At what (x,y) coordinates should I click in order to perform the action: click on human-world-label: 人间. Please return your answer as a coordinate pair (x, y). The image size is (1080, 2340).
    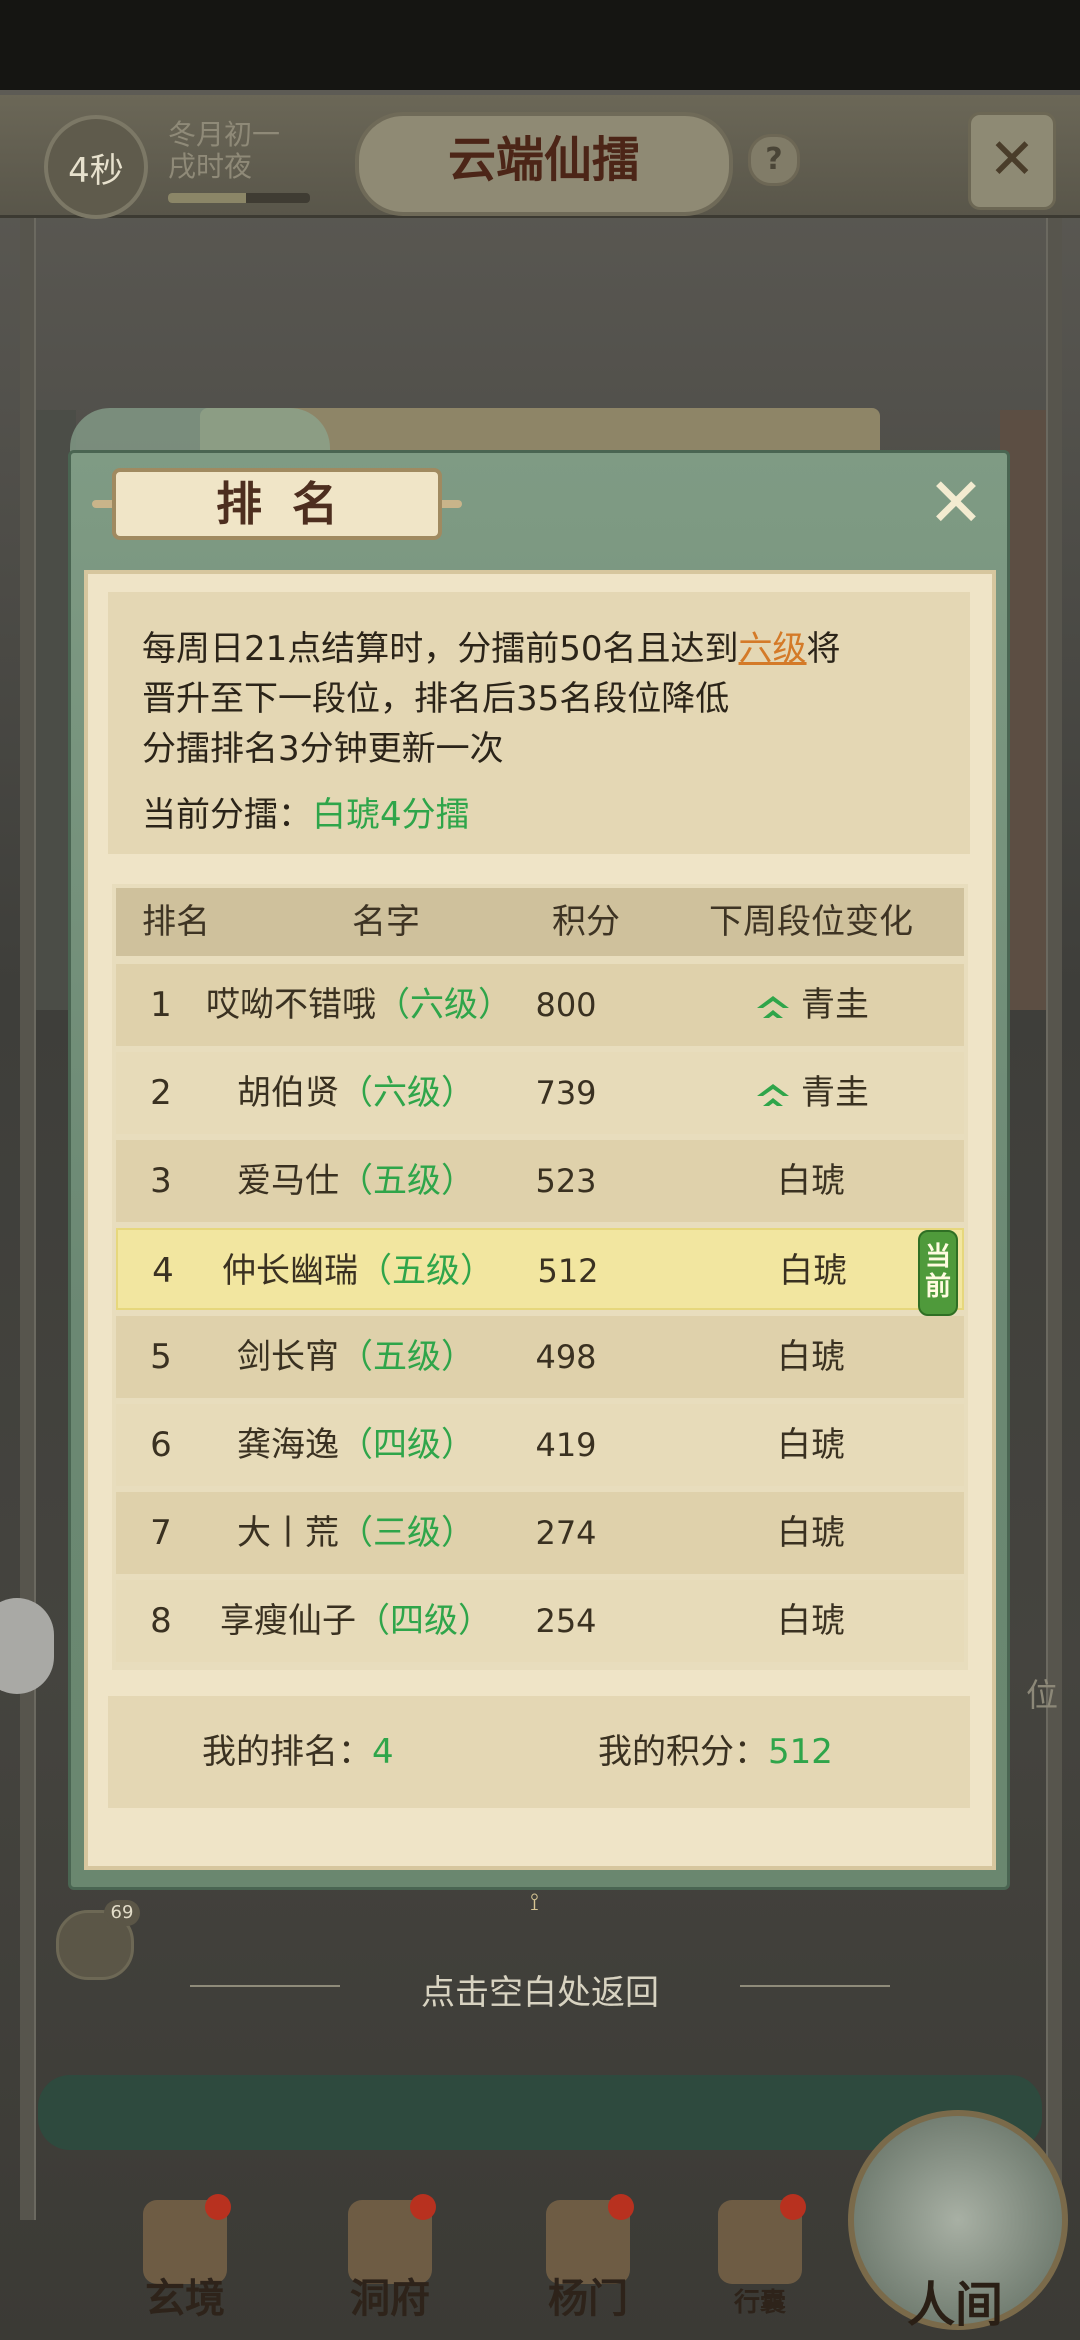
    Looking at the image, I should click on (954, 2305).